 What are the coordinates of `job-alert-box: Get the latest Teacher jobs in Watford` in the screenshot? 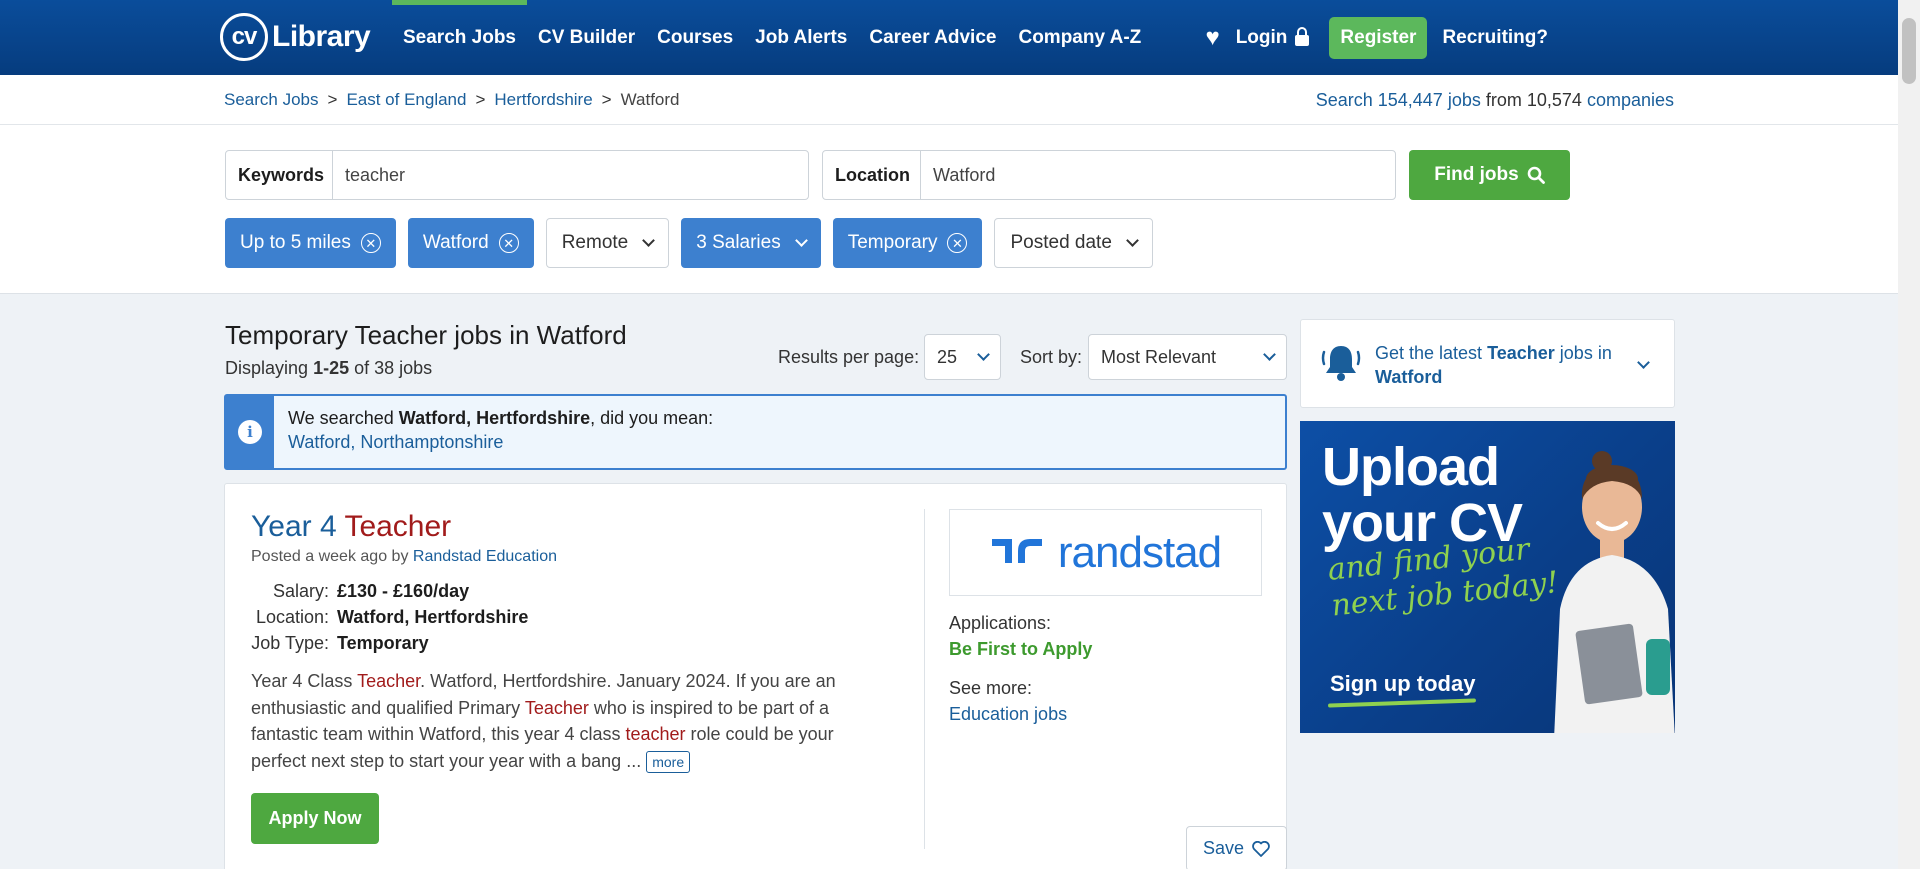 It's located at (1487, 363).